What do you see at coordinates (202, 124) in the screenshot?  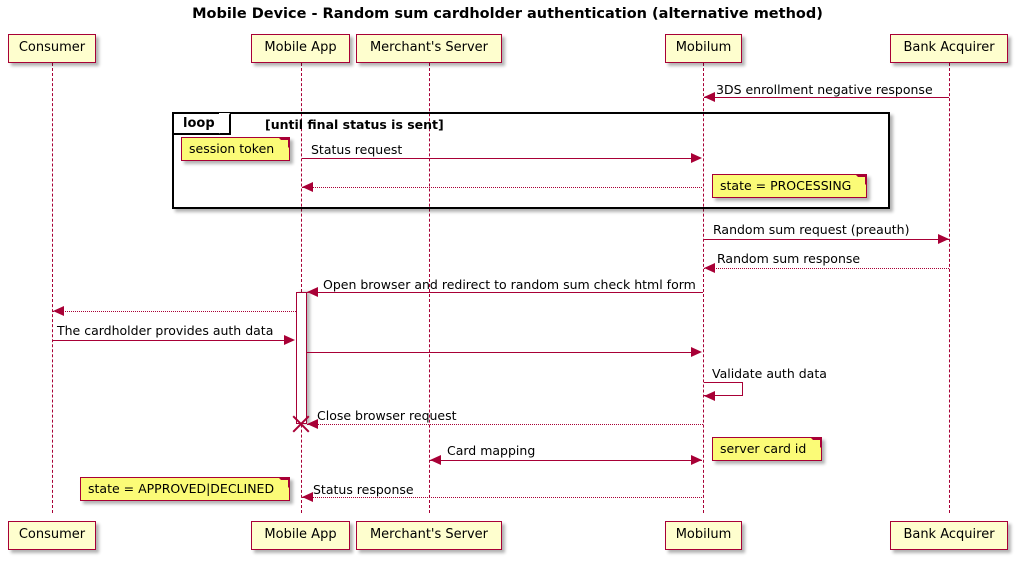 I see `loop-fragment-keyword: loop` at bounding box center [202, 124].